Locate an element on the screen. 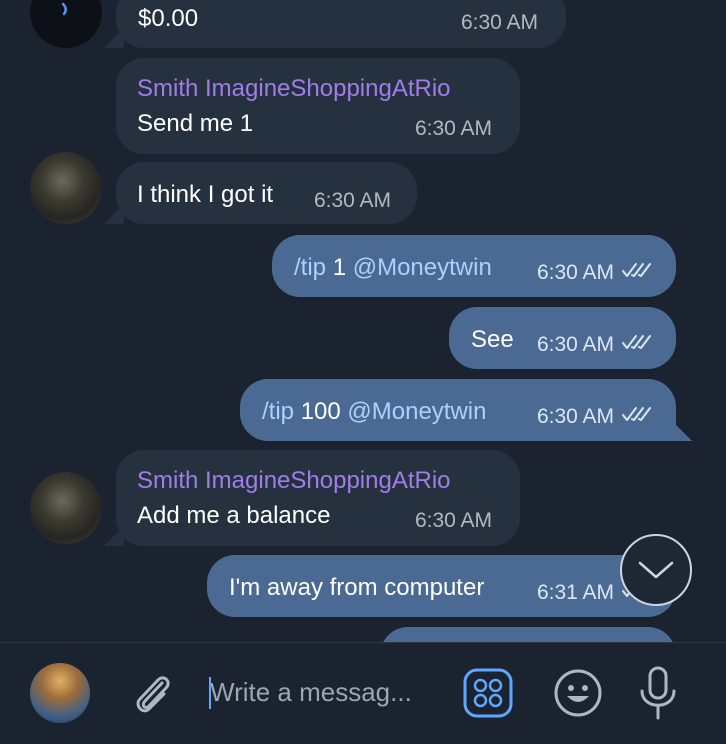 The width and height of the screenshot is (726, 744). scroll-to-bottom-button is located at coordinates (656, 570).